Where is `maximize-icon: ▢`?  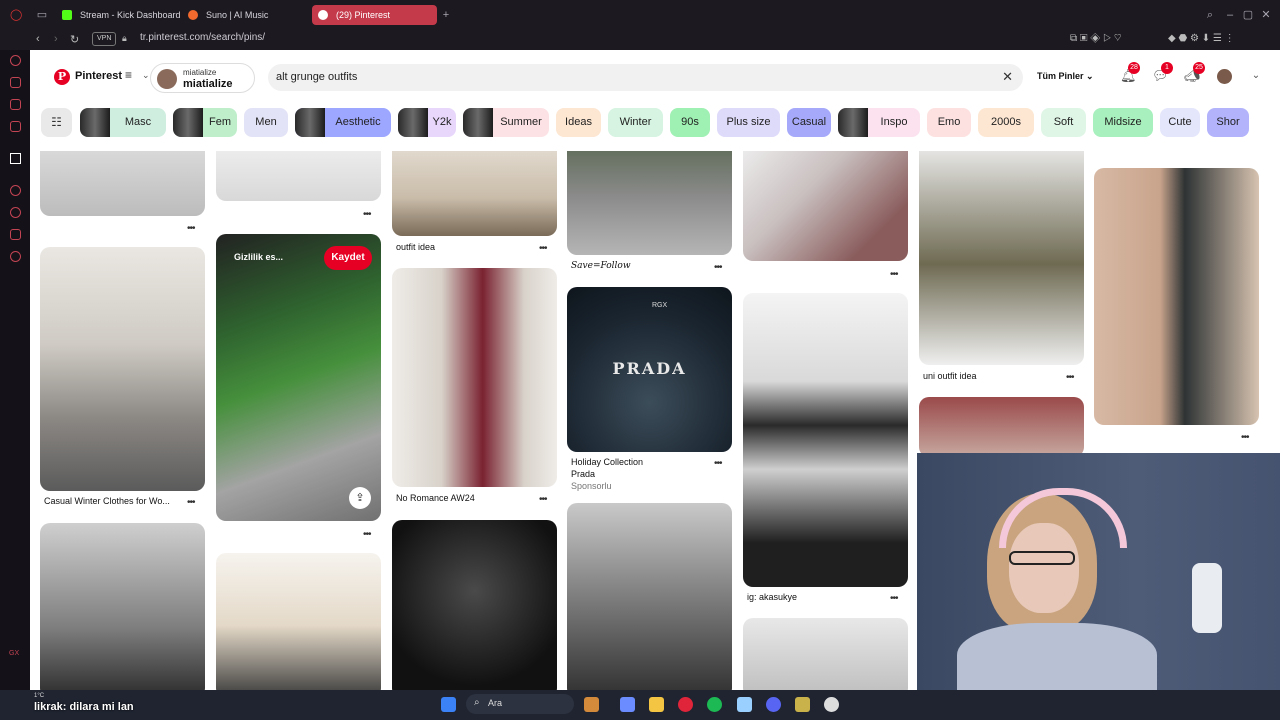
maximize-icon: ▢ is located at coordinates (1248, 15).